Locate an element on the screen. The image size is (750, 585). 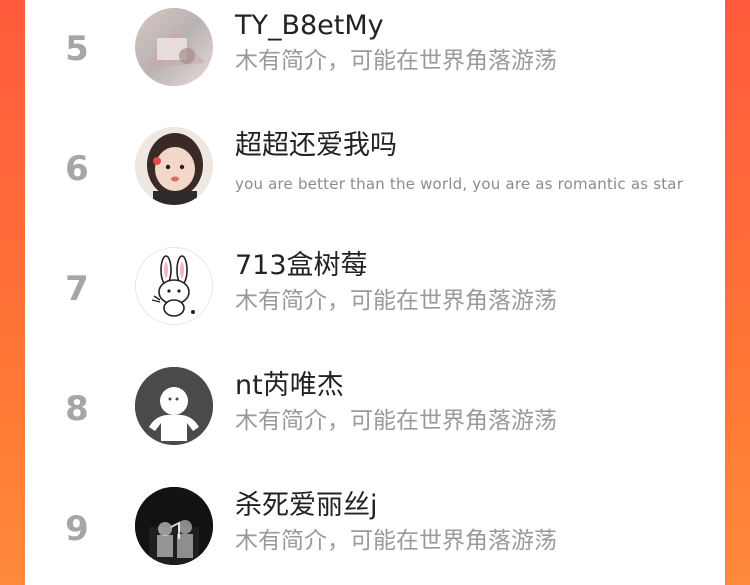
user-name: nt芮唯杰 is located at coordinates (289, 386).